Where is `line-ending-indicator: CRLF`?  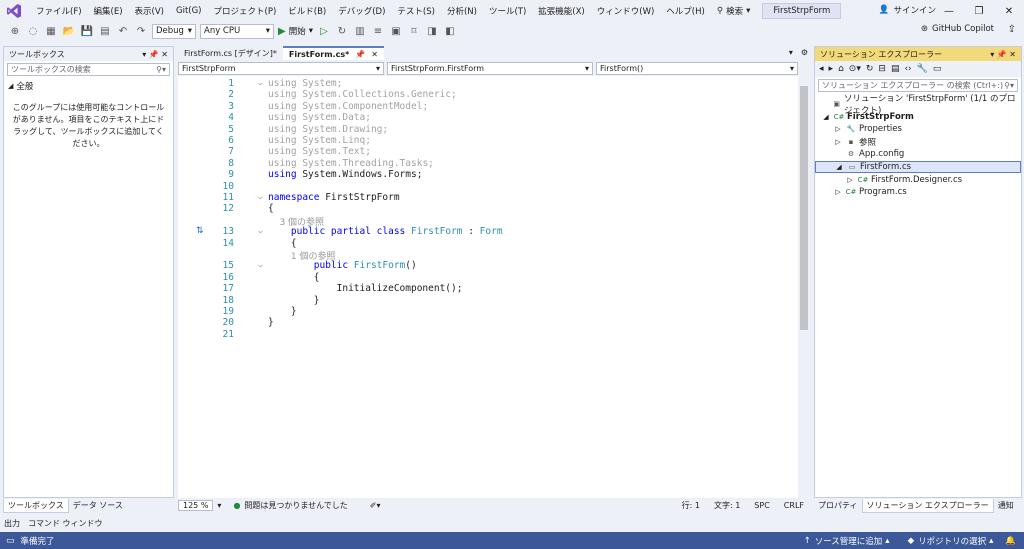
line-ending-indicator: CRLF is located at coordinates (794, 505).